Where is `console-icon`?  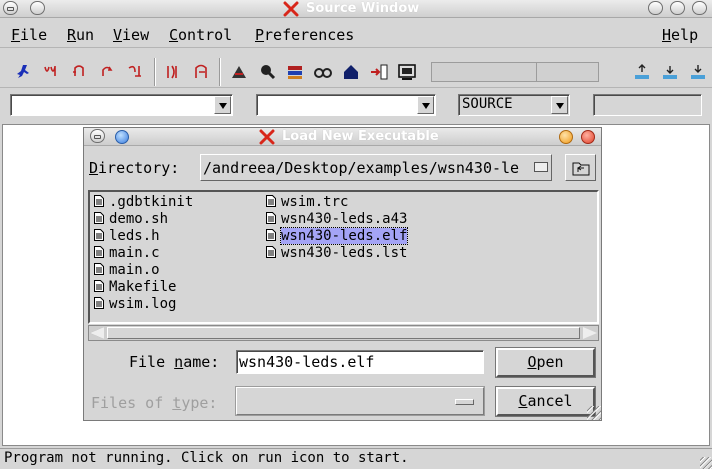
console-icon is located at coordinates (407, 72).